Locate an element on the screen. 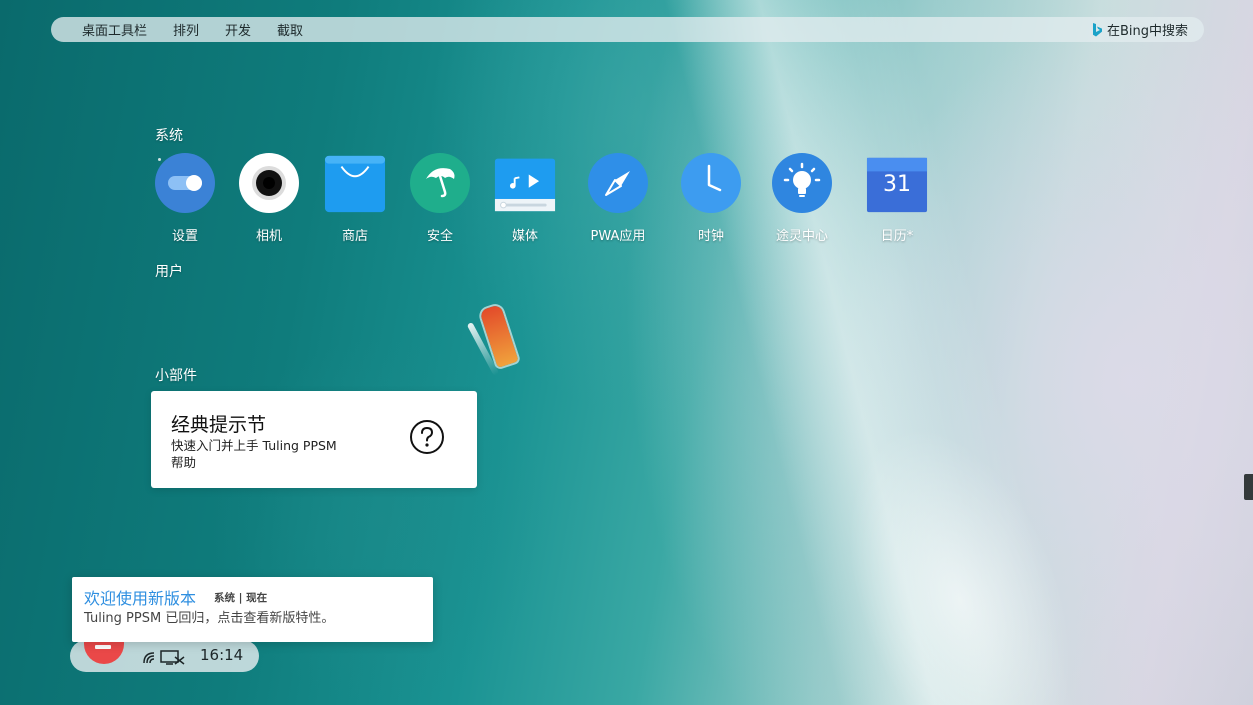 The width and height of the screenshot is (1253, 705). app-label: 相机 is located at coordinates (268, 236).